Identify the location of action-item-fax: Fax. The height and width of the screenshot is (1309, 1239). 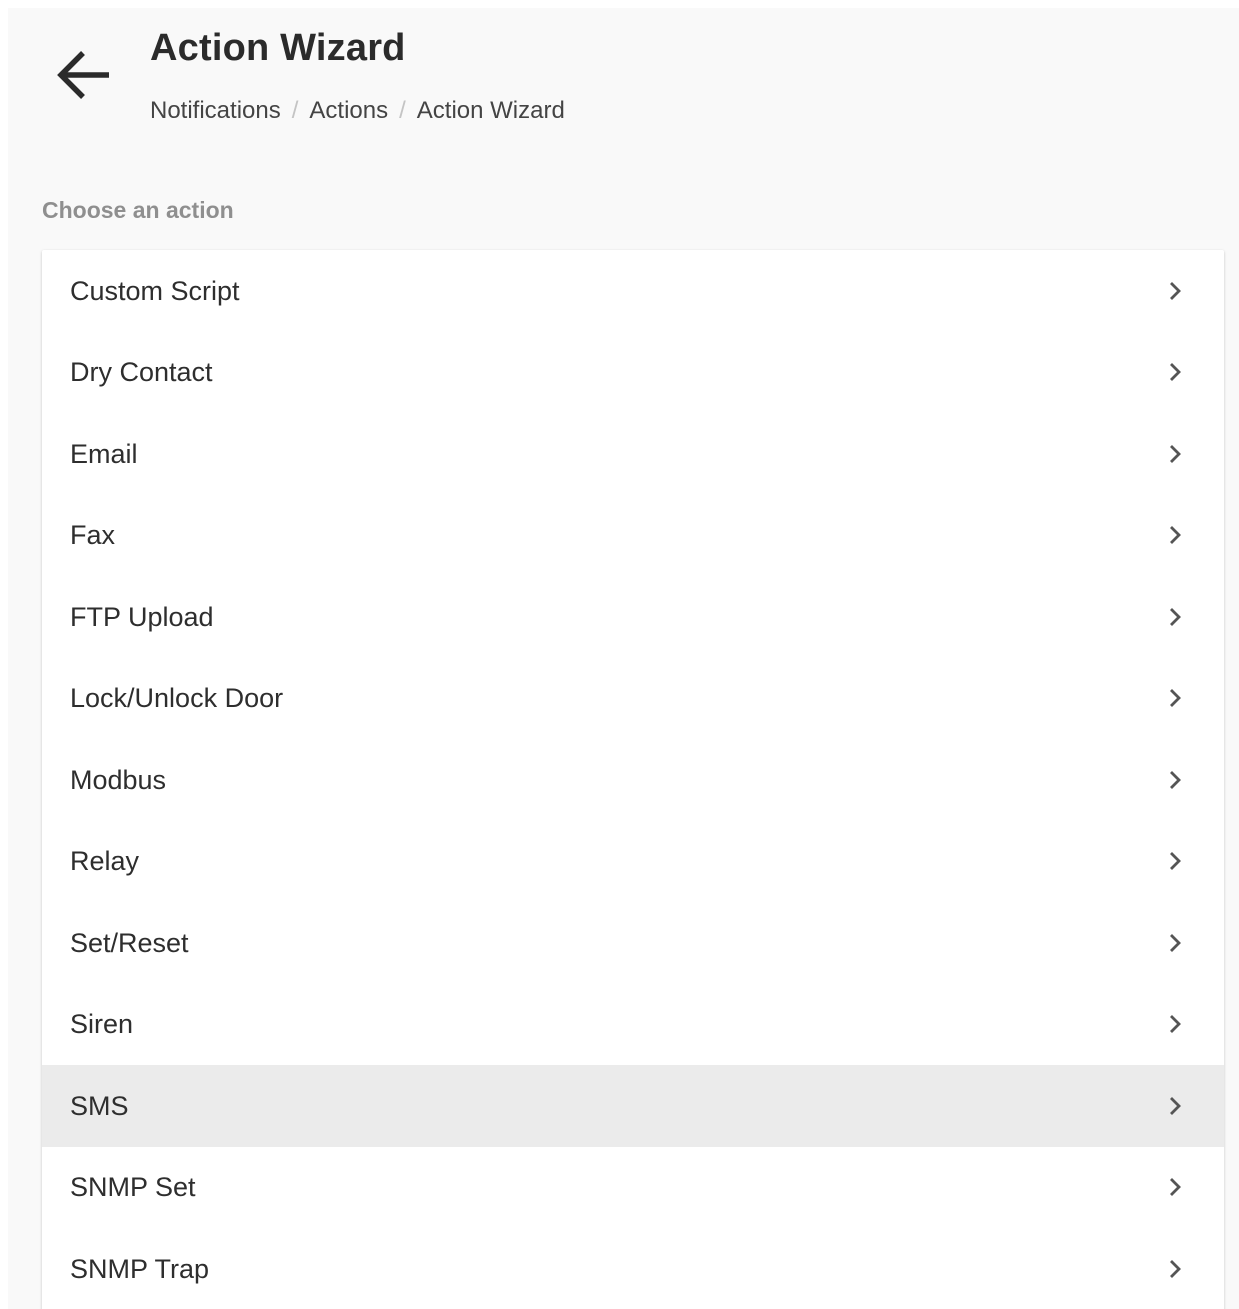
(633, 536).